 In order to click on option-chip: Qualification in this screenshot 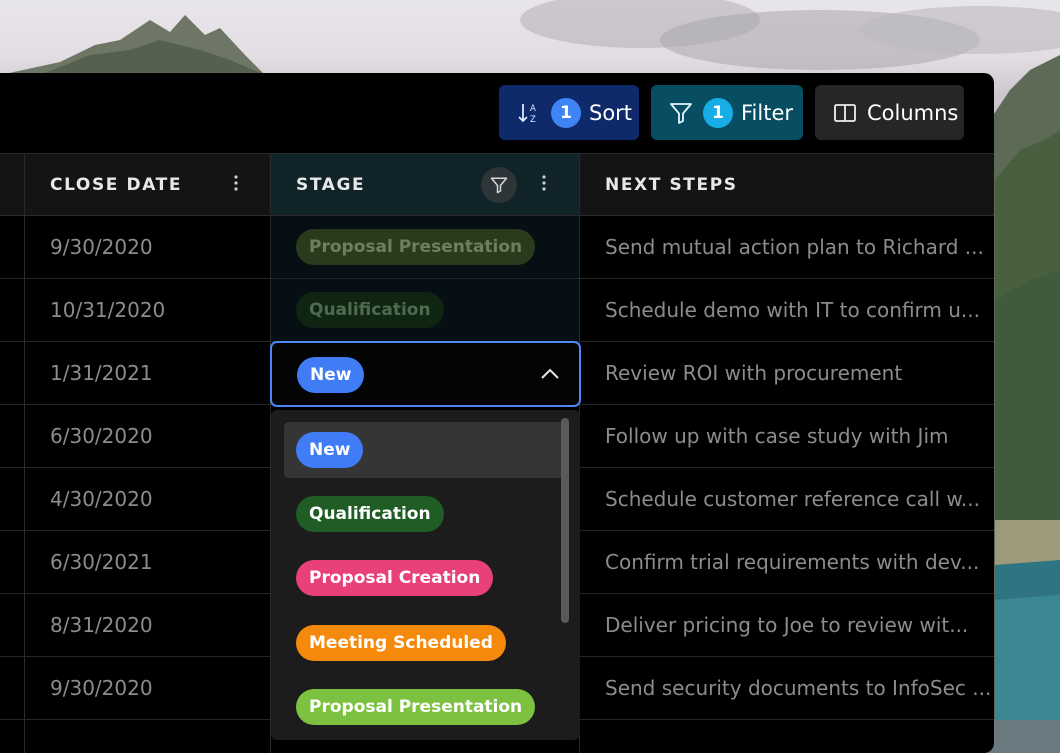, I will do `click(370, 514)`.